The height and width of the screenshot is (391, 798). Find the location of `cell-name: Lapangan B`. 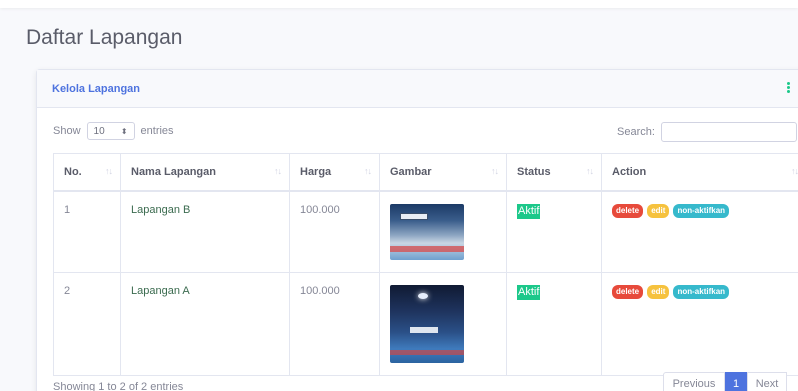

cell-name: Lapangan B is located at coordinates (205, 231).